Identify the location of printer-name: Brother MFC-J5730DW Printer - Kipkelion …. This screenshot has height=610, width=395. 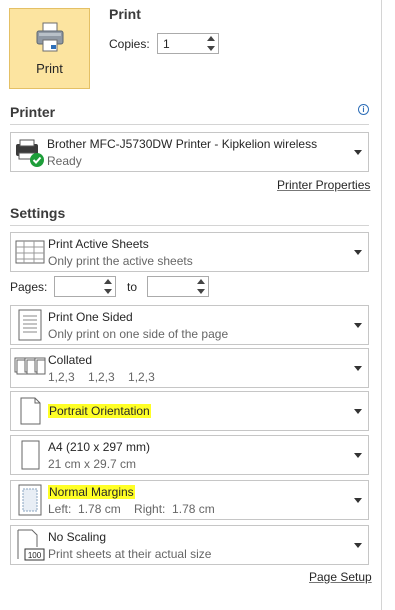
(182, 144).